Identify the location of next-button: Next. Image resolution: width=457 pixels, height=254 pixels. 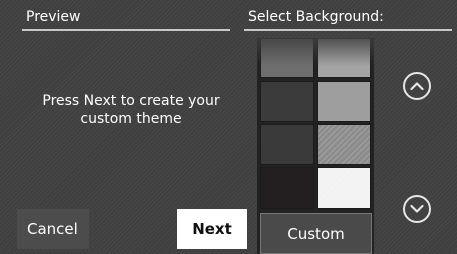
(212, 229).